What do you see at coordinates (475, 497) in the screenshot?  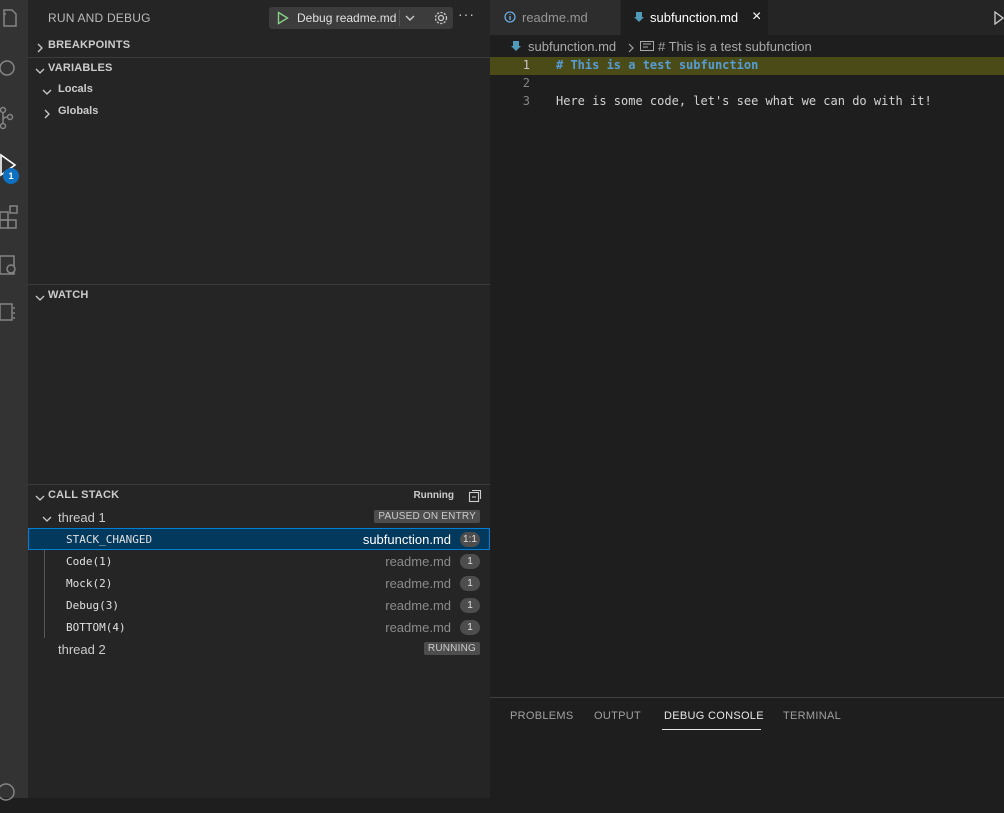 I see `collapse-all-icon` at bounding box center [475, 497].